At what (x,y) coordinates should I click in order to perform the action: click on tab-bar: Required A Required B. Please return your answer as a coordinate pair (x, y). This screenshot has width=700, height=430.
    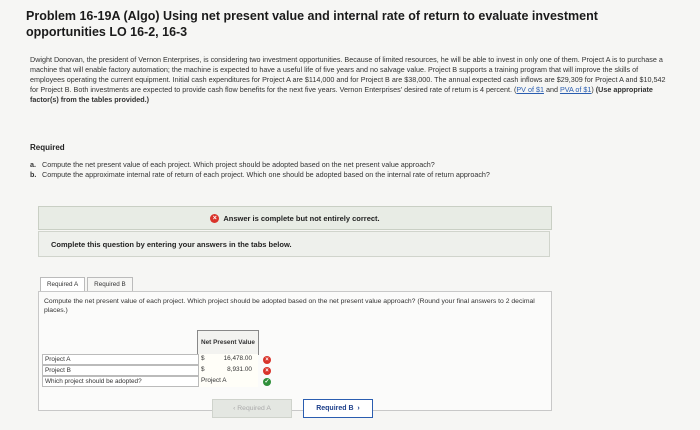
    Looking at the image, I should click on (87, 284).